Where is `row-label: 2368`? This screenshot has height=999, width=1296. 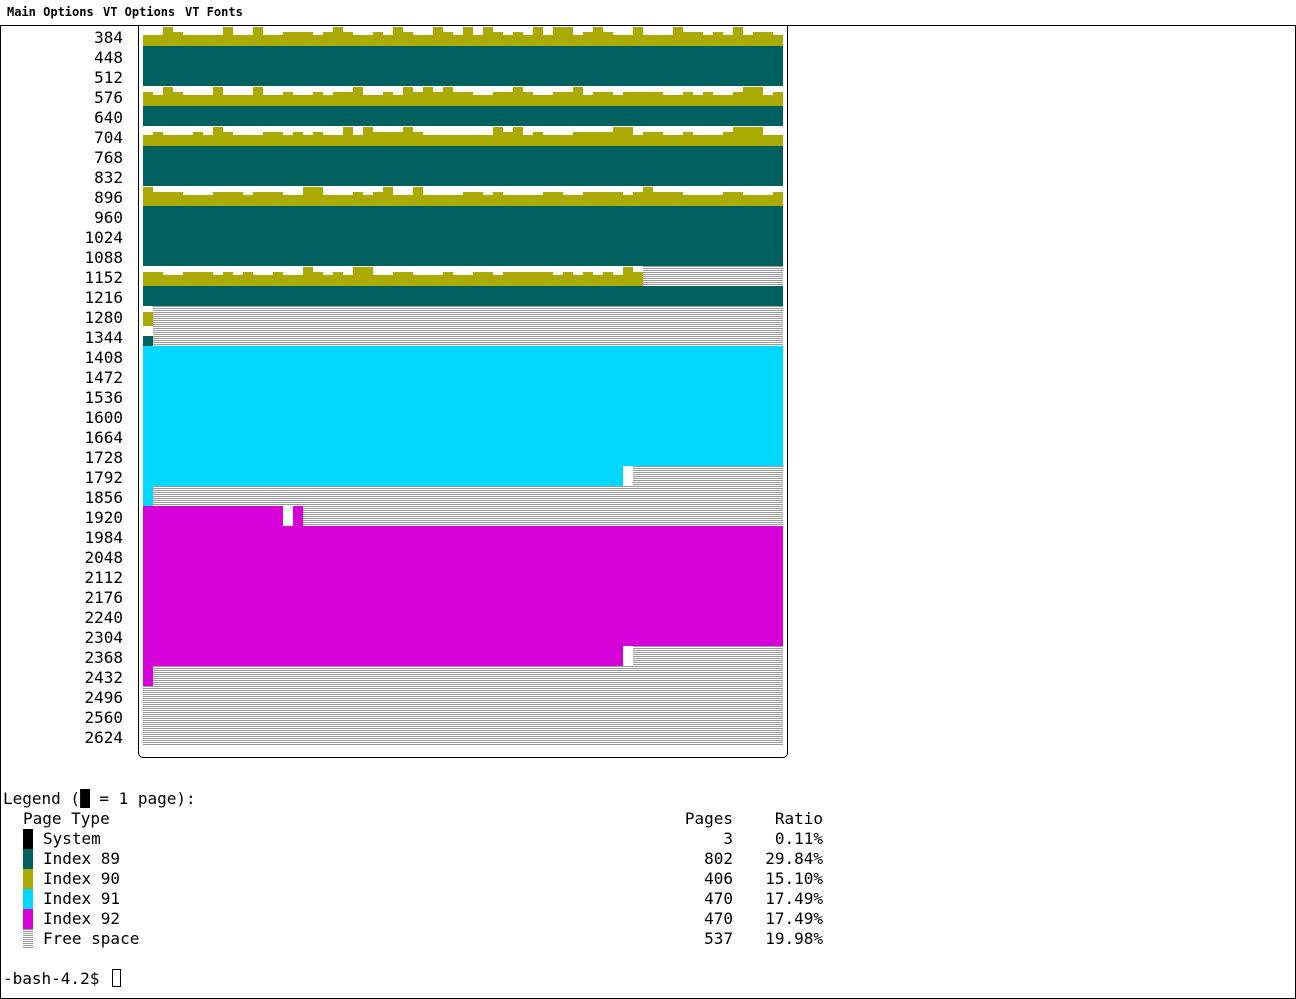
row-label: 2368 is located at coordinates (103, 657).